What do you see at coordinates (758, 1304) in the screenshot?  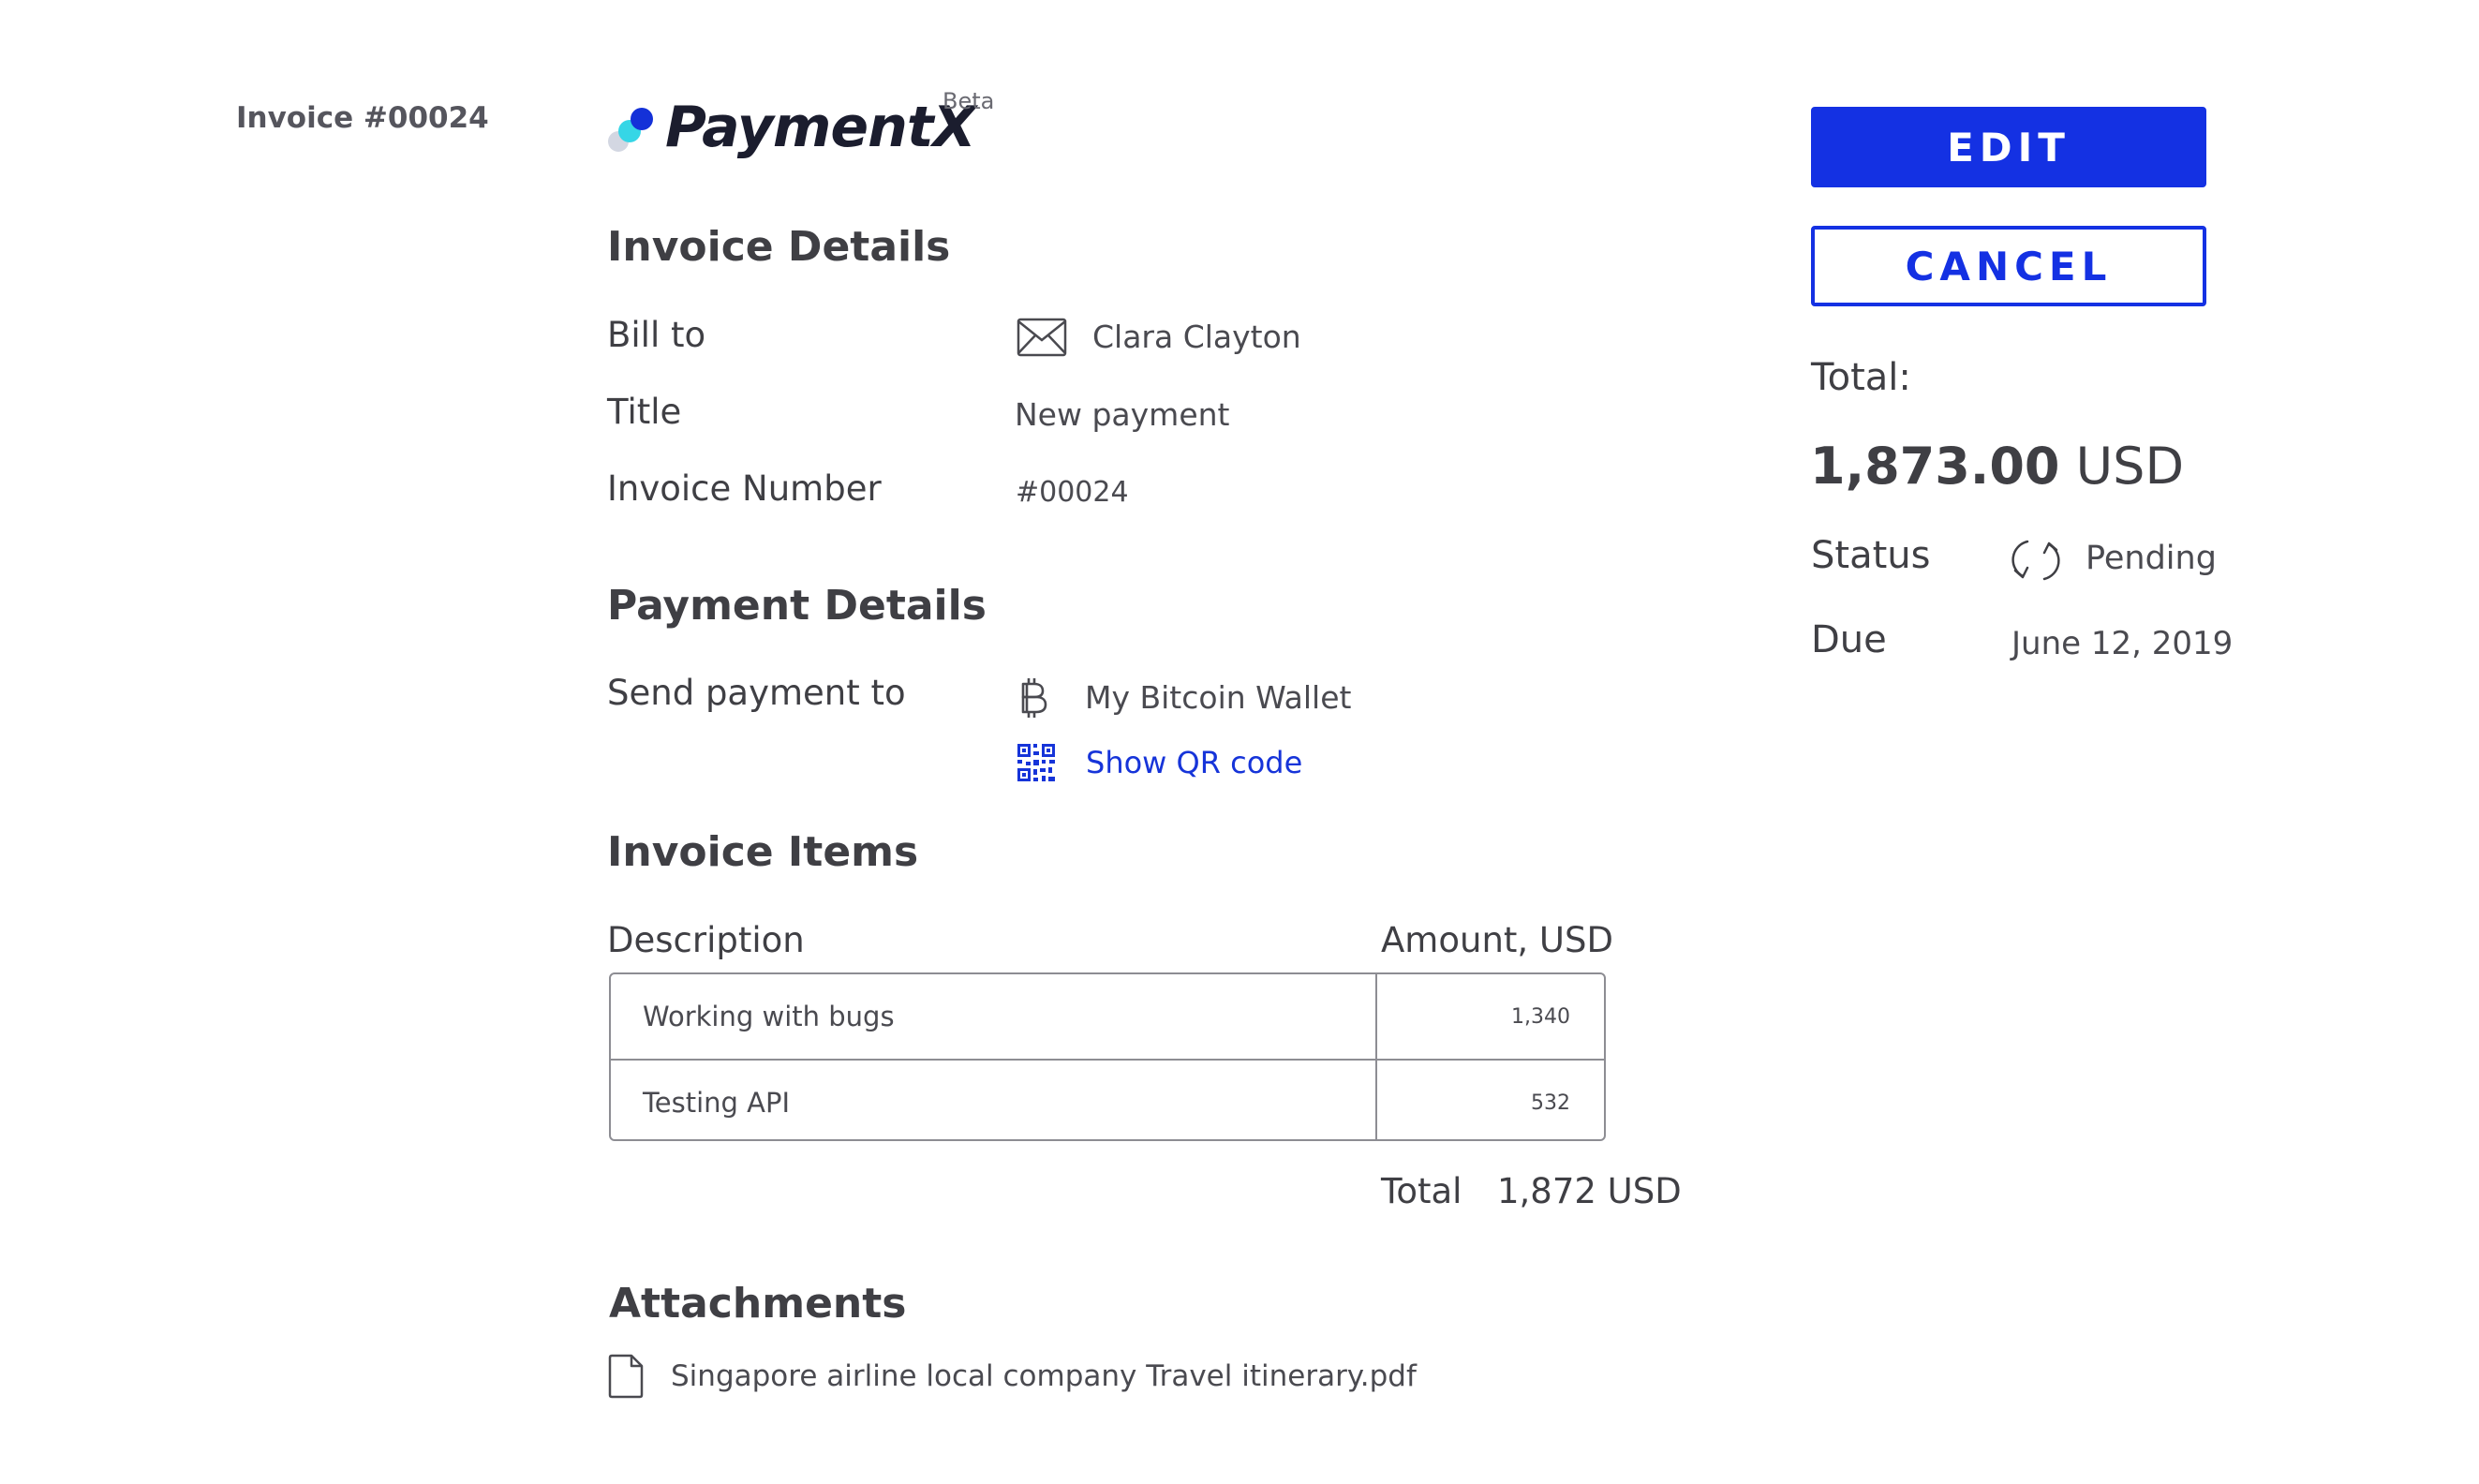 I see `attachments-heading: Attachments` at bounding box center [758, 1304].